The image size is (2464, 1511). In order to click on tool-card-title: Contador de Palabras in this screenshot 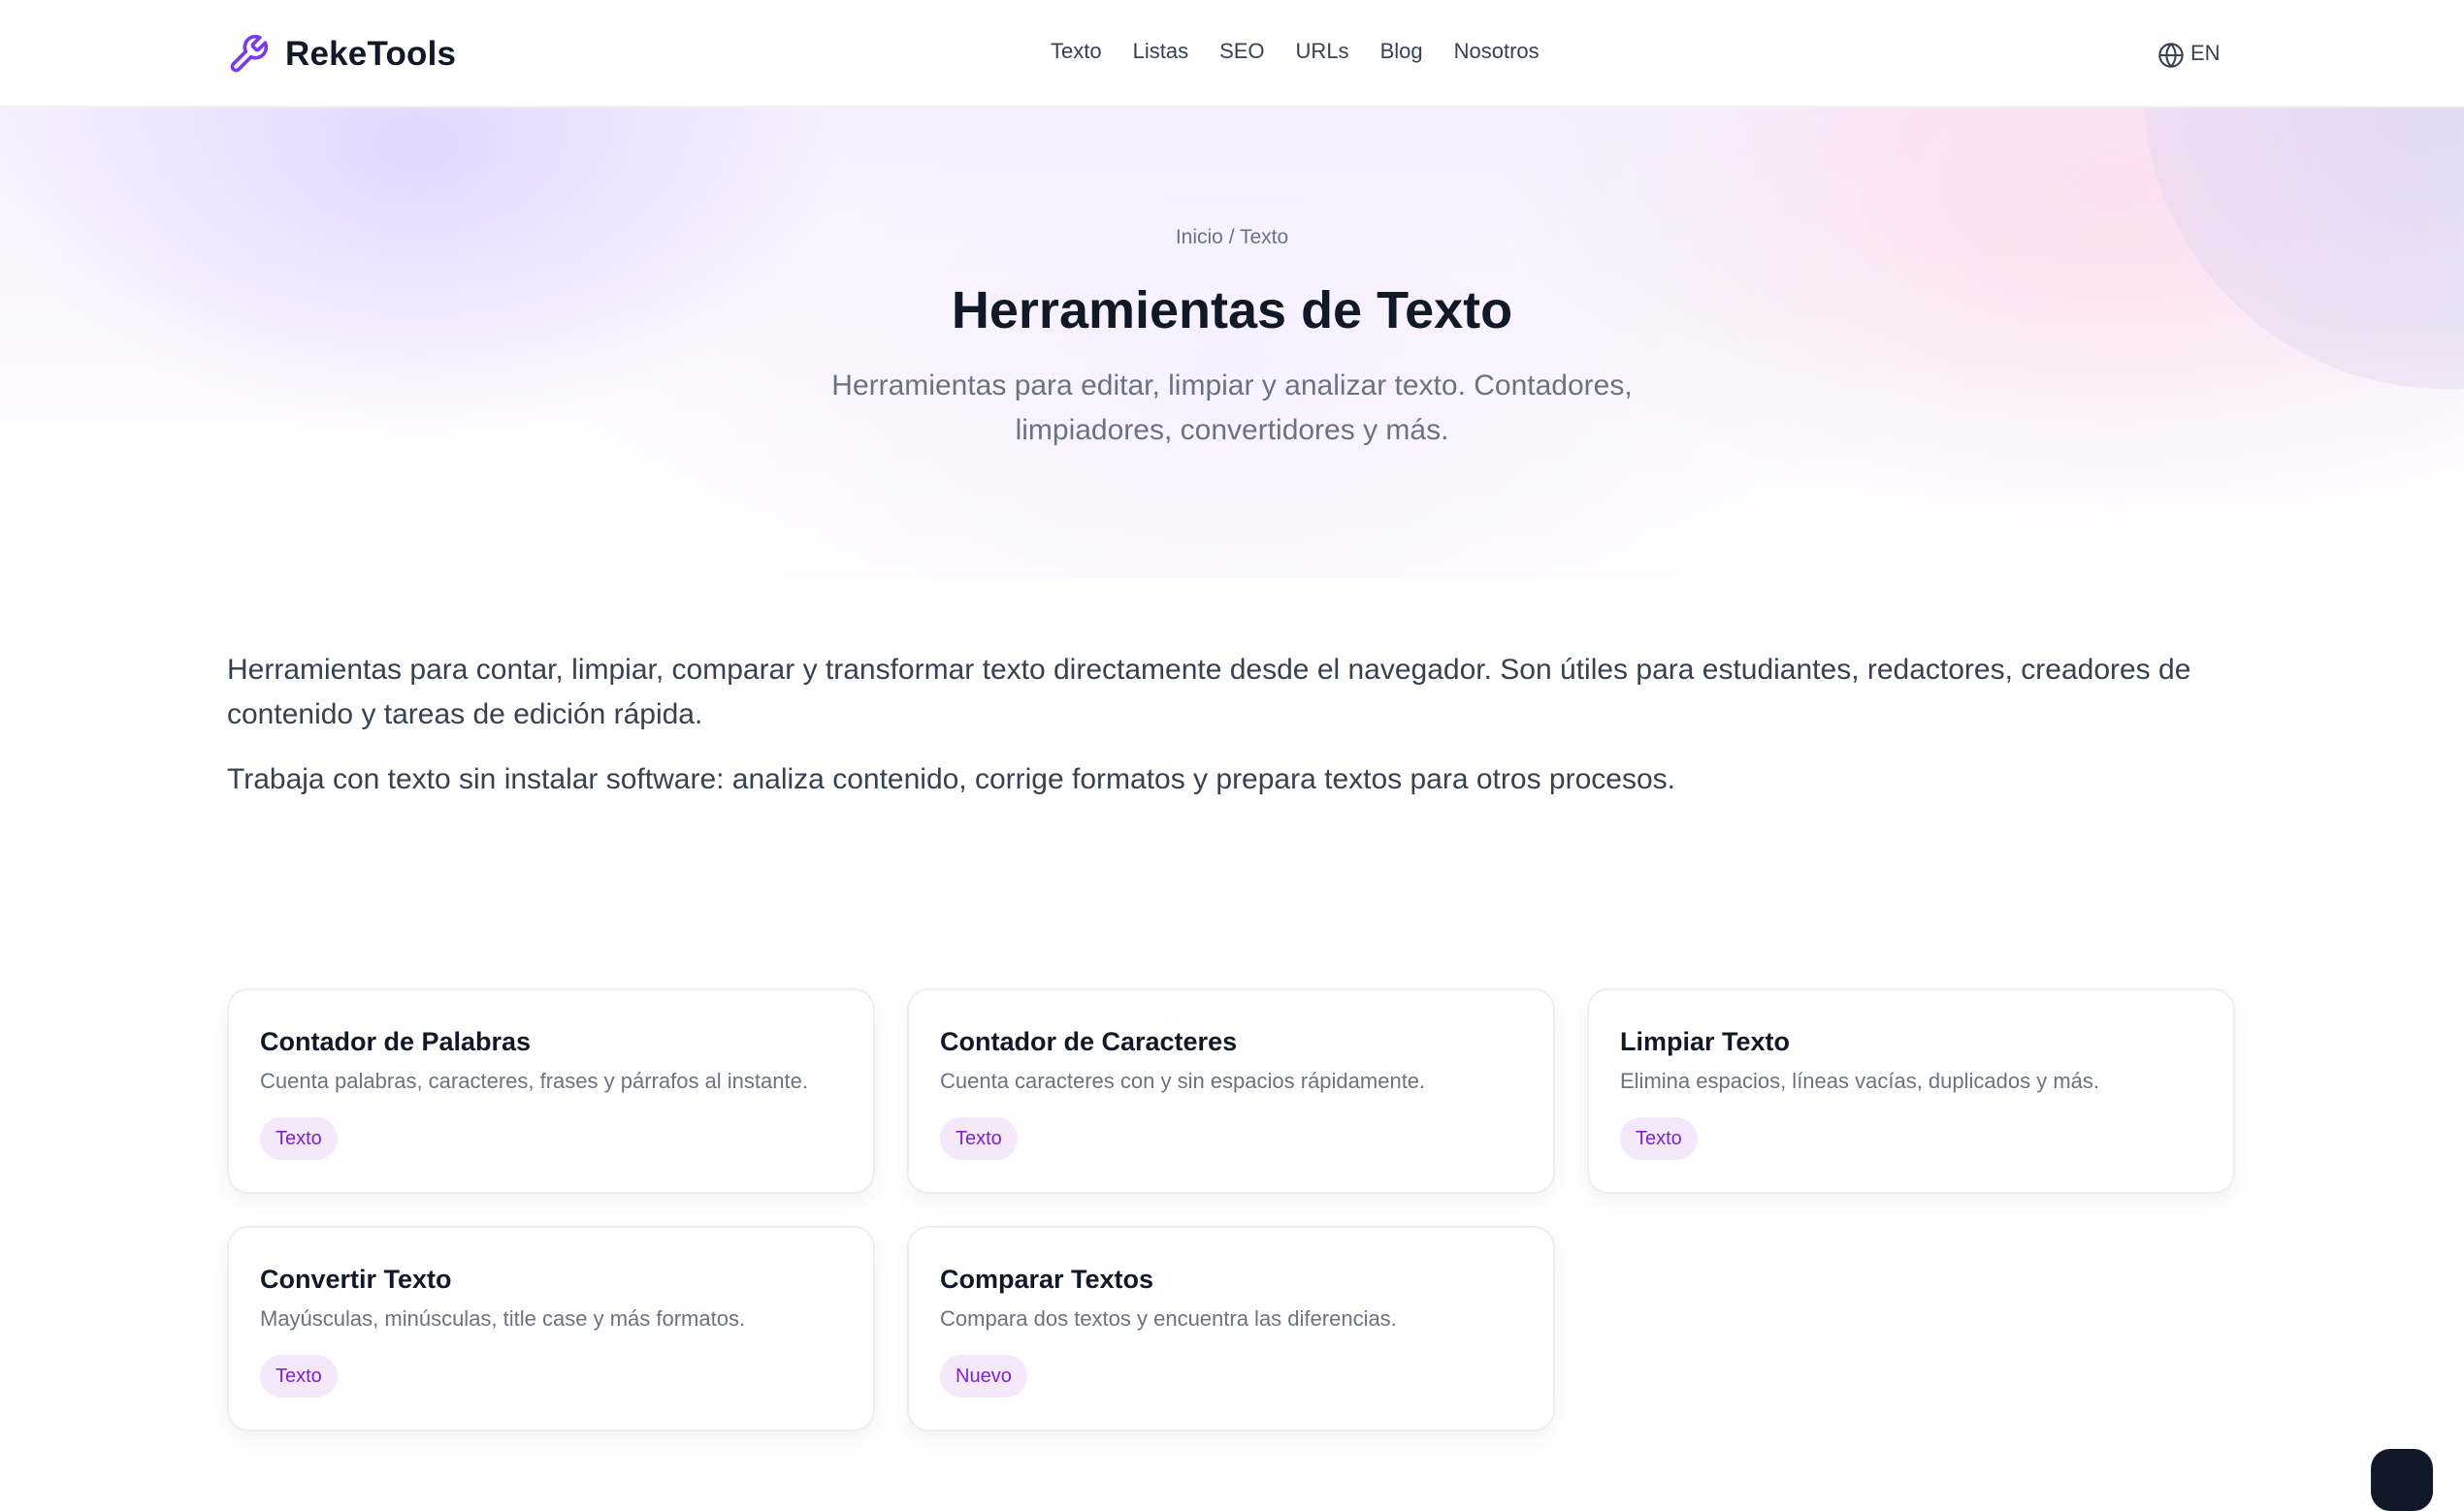, I will do `click(396, 1041)`.